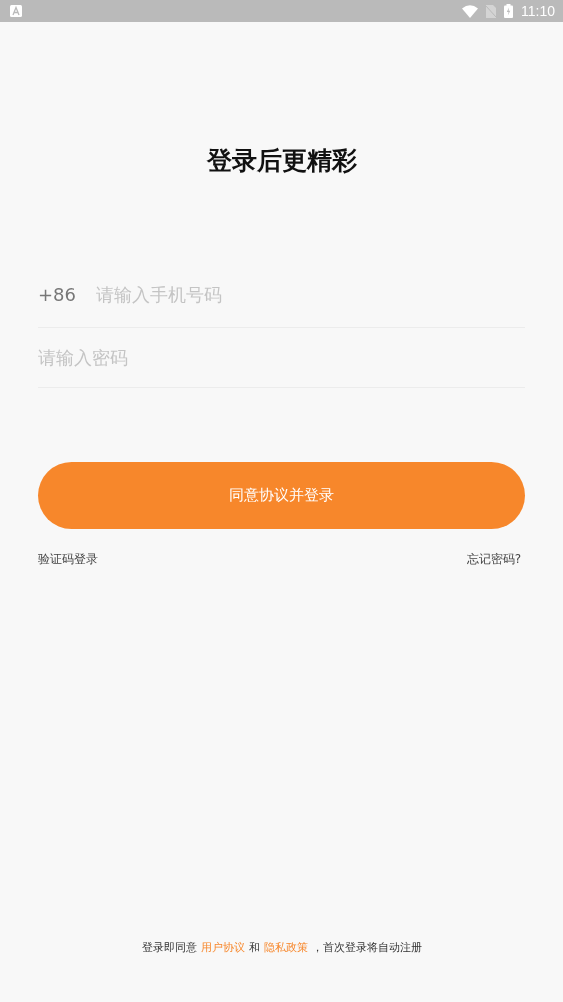 The image size is (563, 1002). Describe the element at coordinates (281, 161) in the screenshot. I see `page-title: 登录后更精彩` at that location.